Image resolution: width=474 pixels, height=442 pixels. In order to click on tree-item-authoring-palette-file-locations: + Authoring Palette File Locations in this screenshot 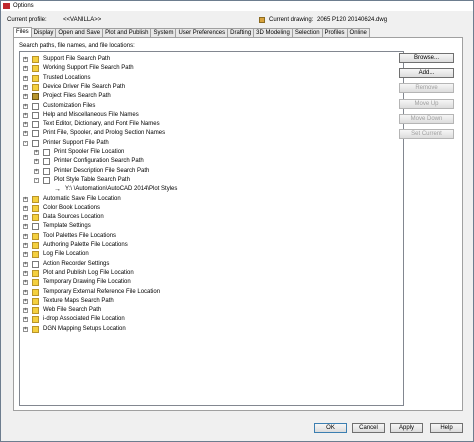, I will do `click(210, 245)`.